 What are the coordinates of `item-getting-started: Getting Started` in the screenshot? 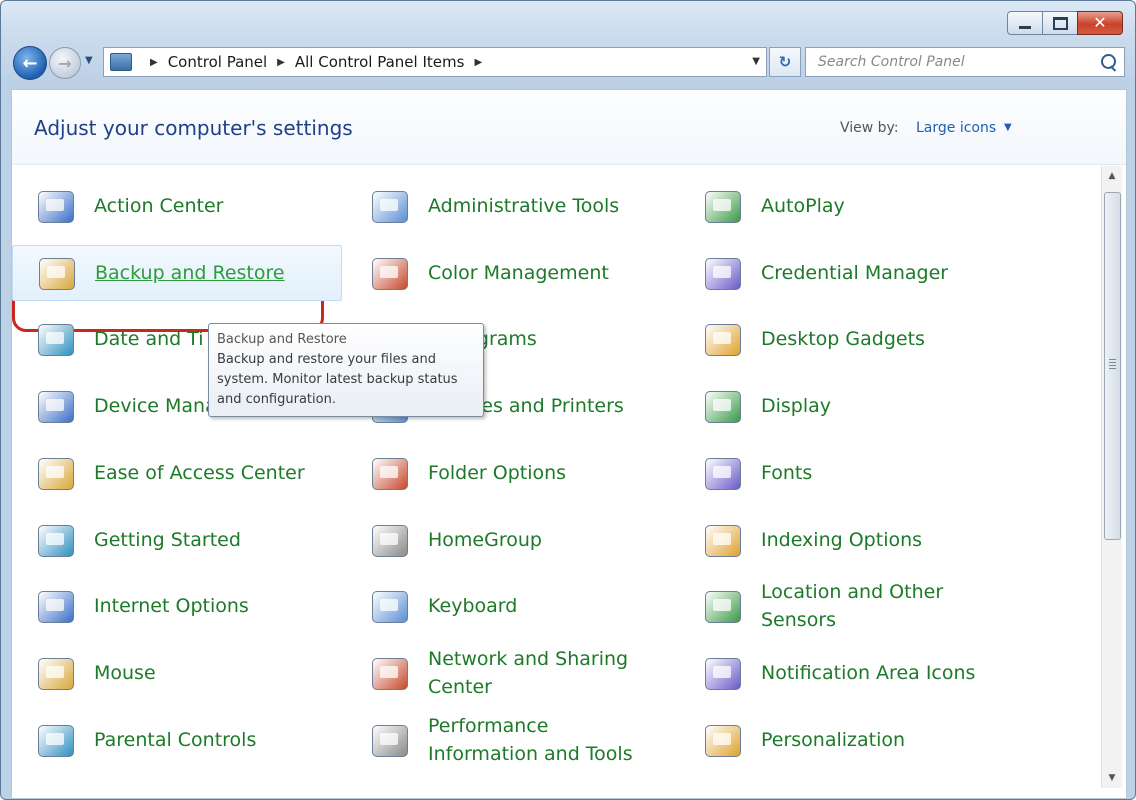 It's located at (172, 540).